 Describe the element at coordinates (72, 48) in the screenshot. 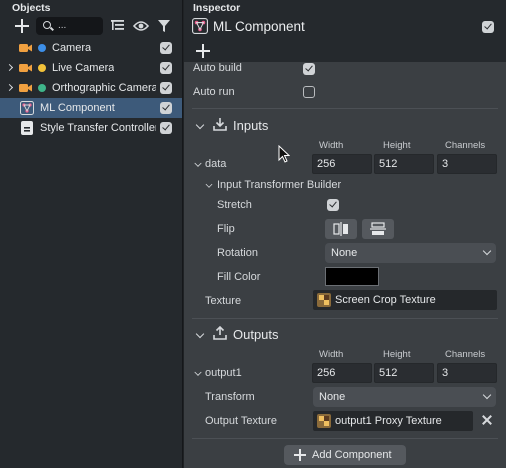

I see `object-label: Camera` at that location.